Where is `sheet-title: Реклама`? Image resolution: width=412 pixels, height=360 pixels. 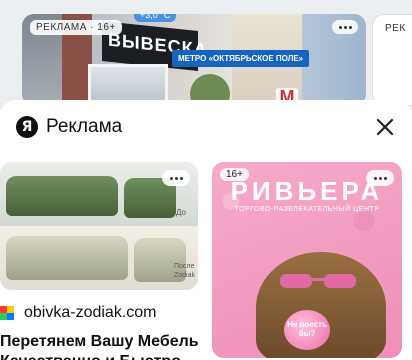 sheet-title: Реклама is located at coordinates (84, 126).